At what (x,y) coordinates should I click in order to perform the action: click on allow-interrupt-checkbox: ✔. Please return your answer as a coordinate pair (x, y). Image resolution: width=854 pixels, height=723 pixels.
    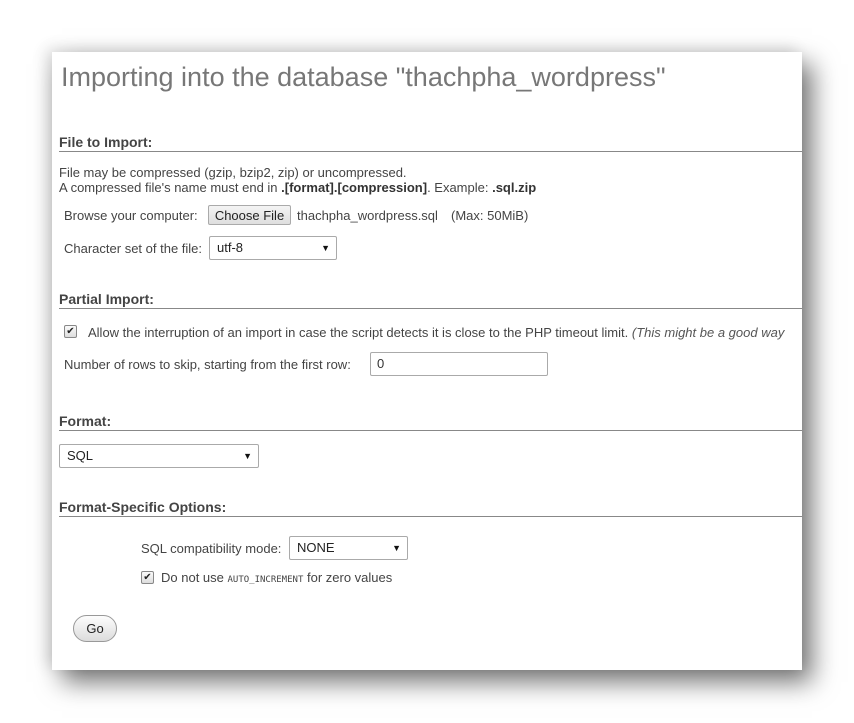
    Looking at the image, I should click on (70, 331).